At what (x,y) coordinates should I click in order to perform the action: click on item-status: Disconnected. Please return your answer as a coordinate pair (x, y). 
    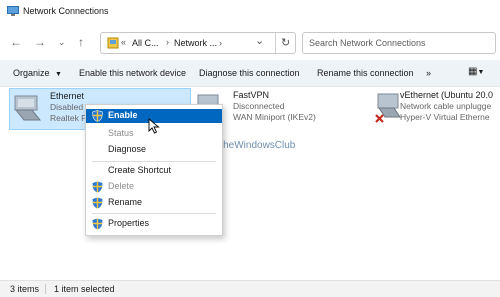
    Looking at the image, I should click on (259, 106).